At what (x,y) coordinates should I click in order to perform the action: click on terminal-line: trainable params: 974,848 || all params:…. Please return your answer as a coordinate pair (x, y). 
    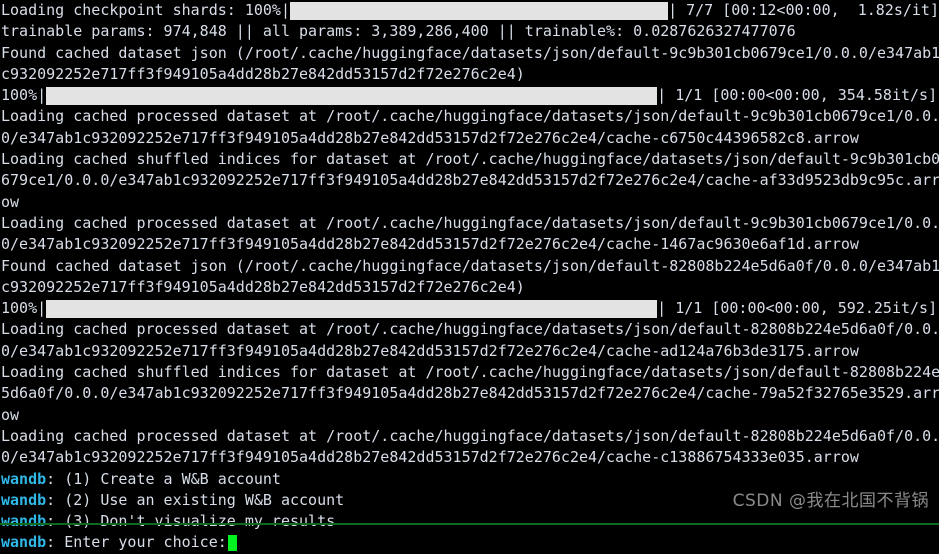
    Looking at the image, I should click on (398, 31).